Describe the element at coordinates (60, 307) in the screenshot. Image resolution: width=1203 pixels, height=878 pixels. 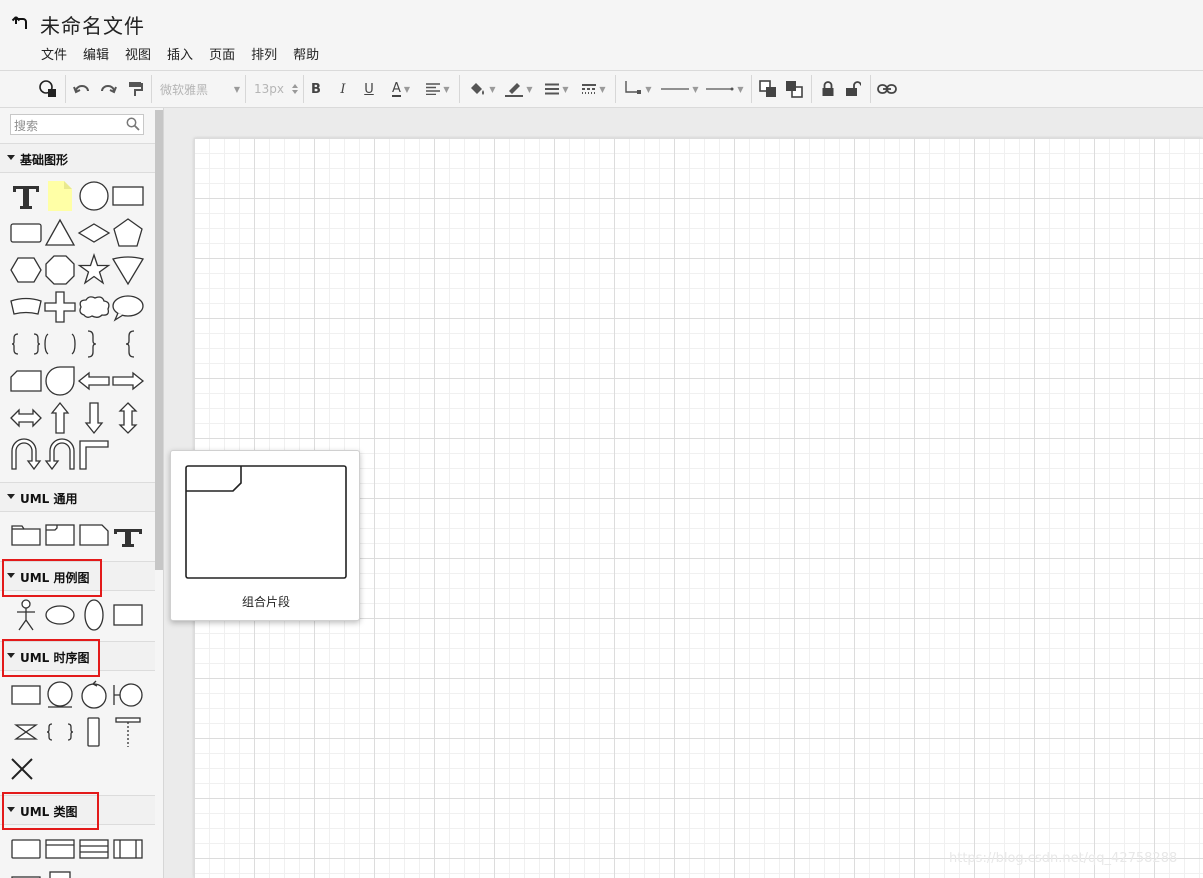
I see `cross-shape-icon` at that location.